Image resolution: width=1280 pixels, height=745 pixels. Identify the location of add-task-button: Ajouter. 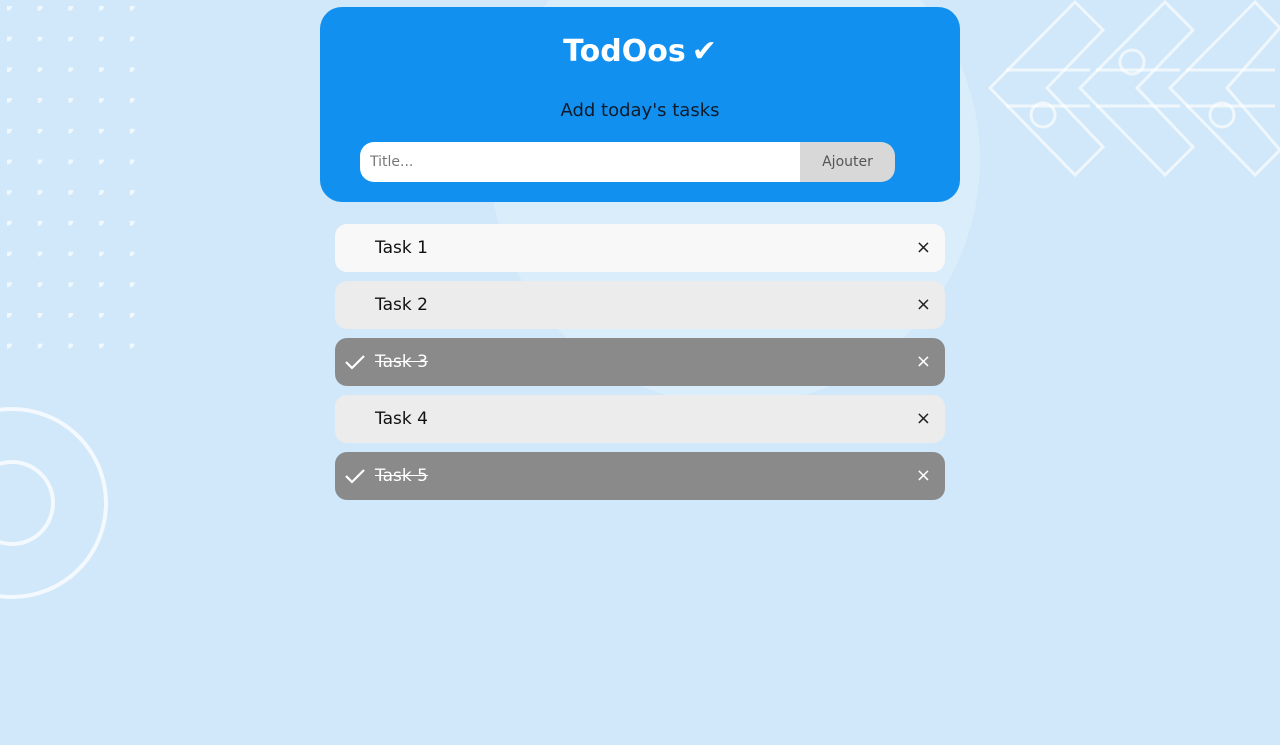
(847, 162).